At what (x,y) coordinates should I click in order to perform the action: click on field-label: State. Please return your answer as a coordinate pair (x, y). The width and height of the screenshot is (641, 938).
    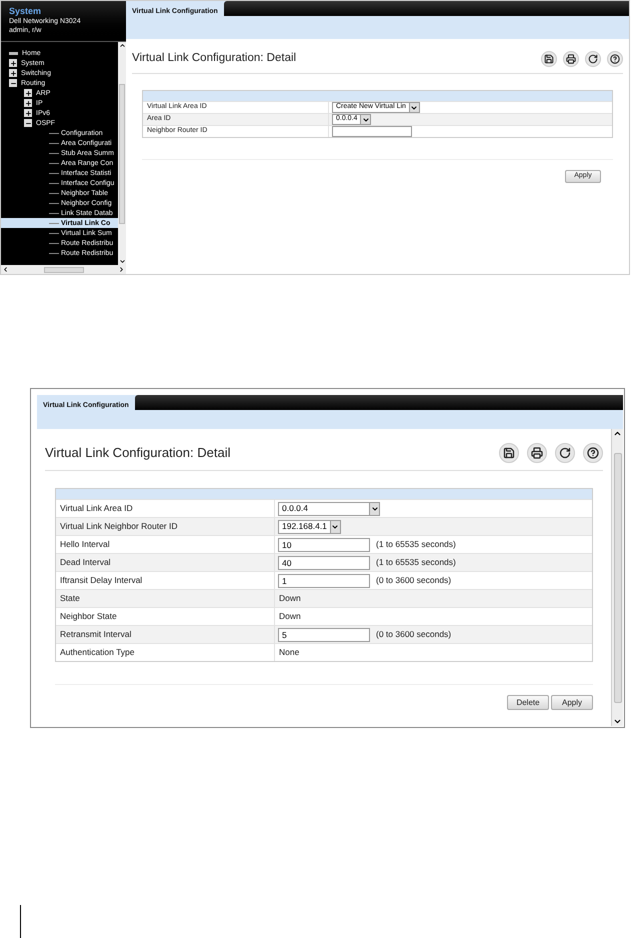
    Looking at the image, I should click on (70, 598).